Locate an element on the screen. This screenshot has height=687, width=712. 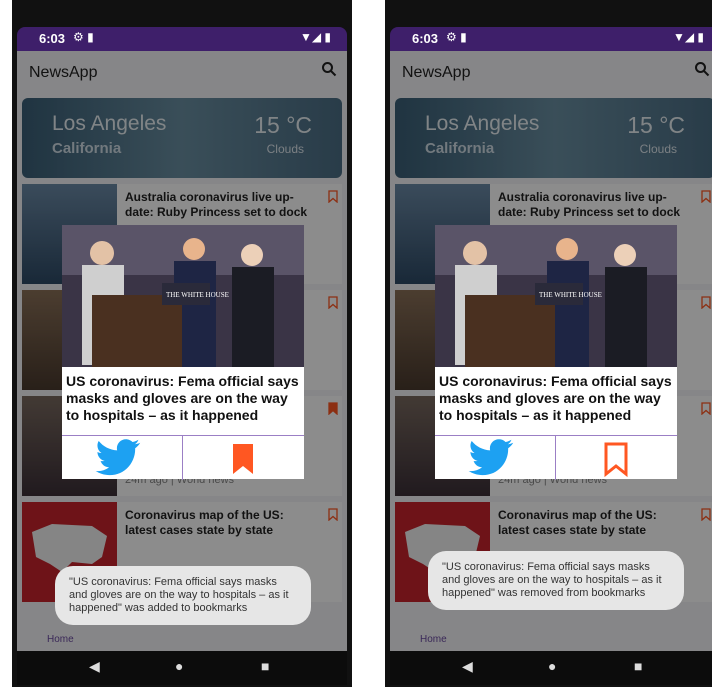
bookmark-outline-icon is located at coordinates (616, 460).